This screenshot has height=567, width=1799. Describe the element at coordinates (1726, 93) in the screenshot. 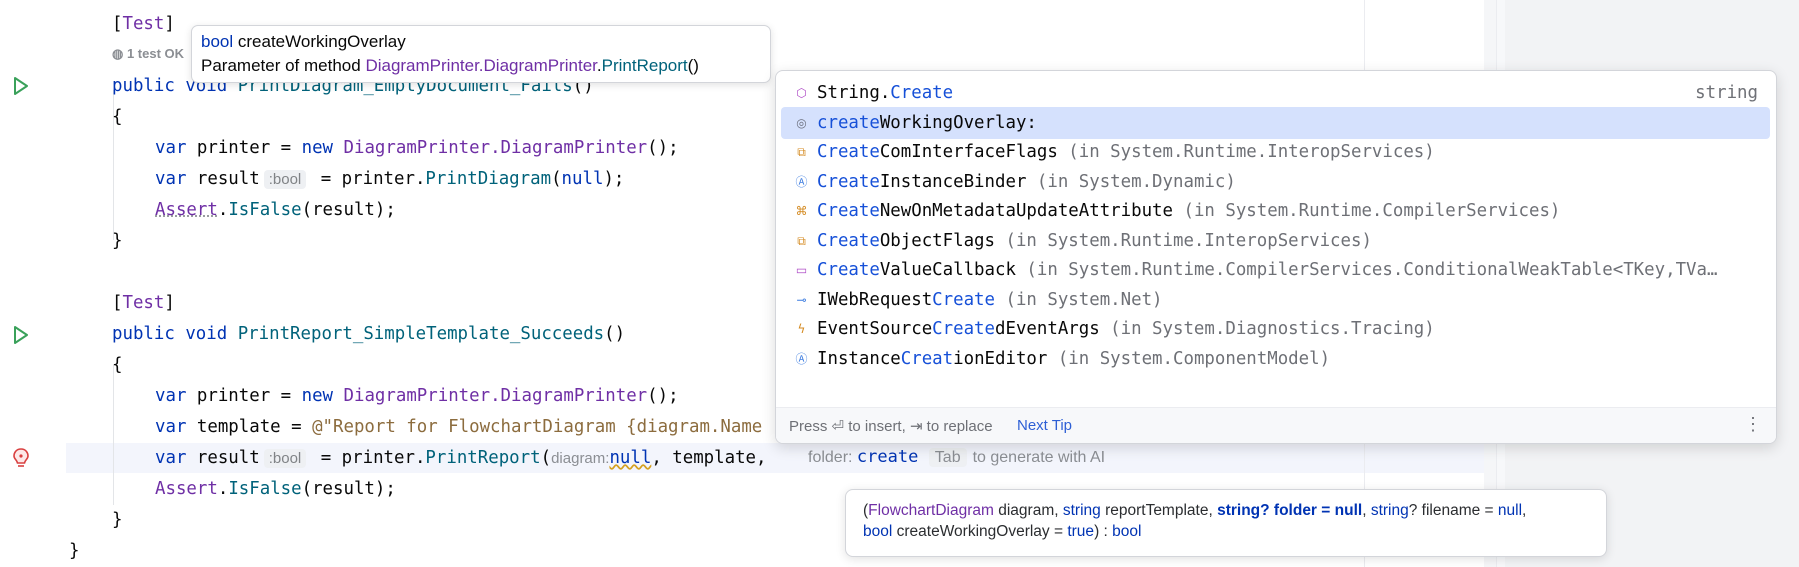

I see `completion-return-type: string` at that location.